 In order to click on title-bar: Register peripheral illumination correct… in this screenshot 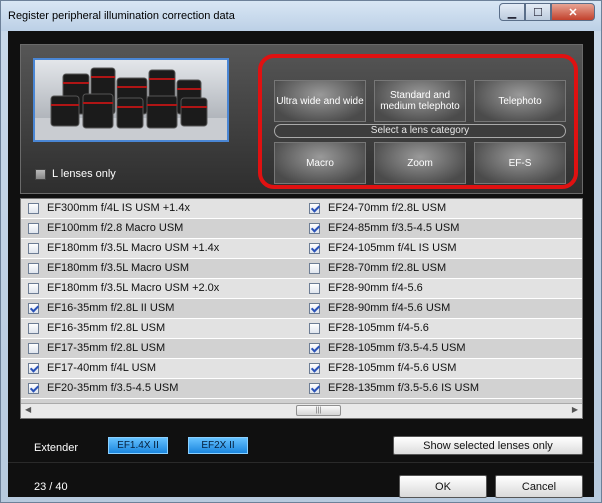, I will do `click(301, 16)`.